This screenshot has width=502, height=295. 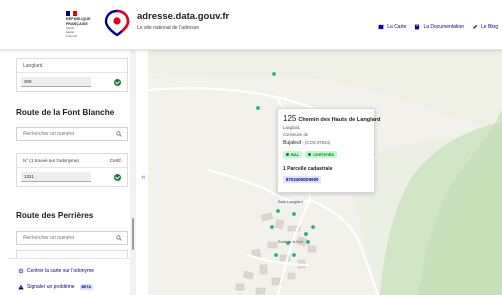 I want to click on nav-documentation-label: La Documentation, so click(x=444, y=27).